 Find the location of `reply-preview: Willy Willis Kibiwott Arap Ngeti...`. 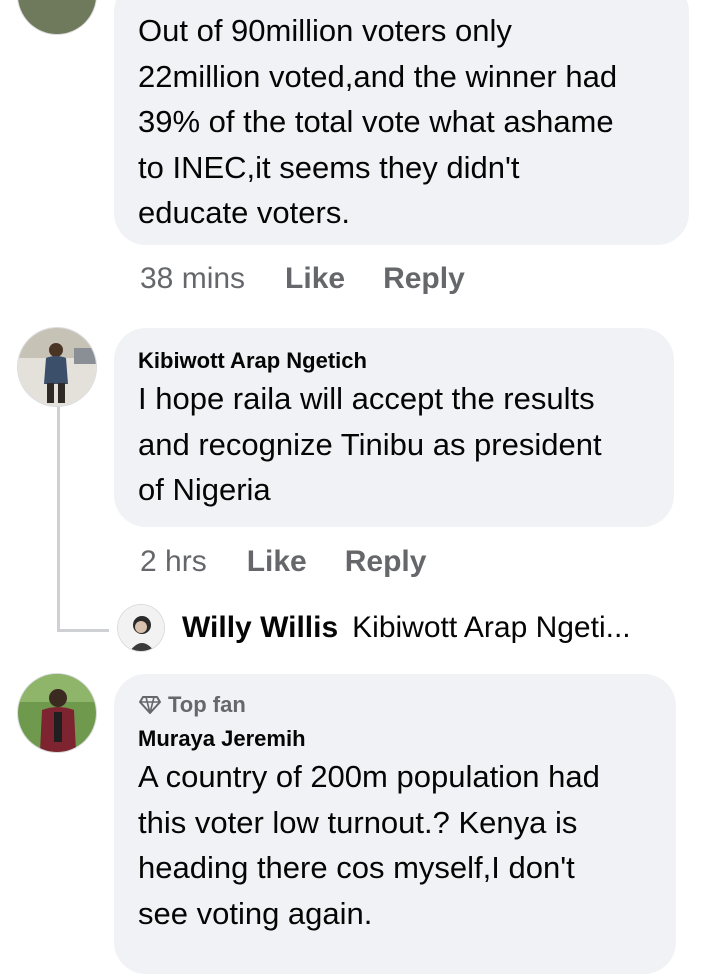

reply-preview: Willy Willis Kibiwott Arap Ngeti... is located at coordinates (374, 628).